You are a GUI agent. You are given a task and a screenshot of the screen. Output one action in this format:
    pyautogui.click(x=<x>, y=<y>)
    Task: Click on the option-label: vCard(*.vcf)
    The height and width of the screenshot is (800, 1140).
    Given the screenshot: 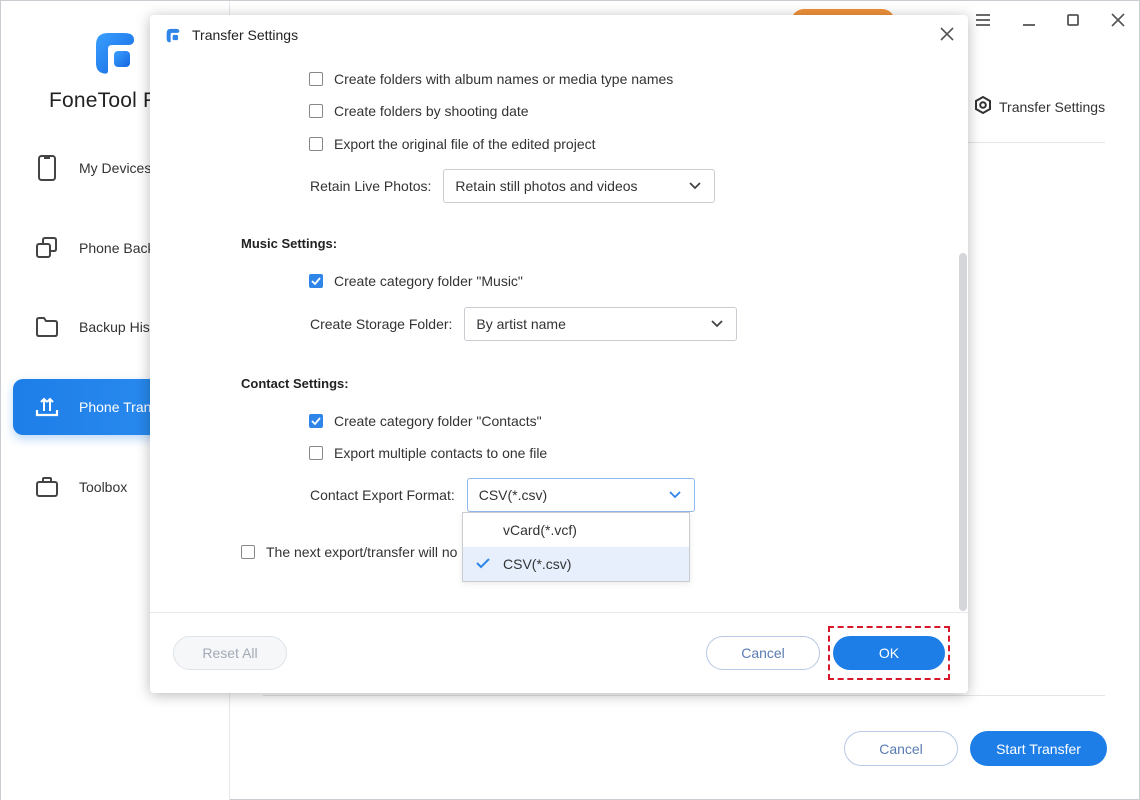 What is the action you would take?
    pyautogui.click(x=540, y=530)
    